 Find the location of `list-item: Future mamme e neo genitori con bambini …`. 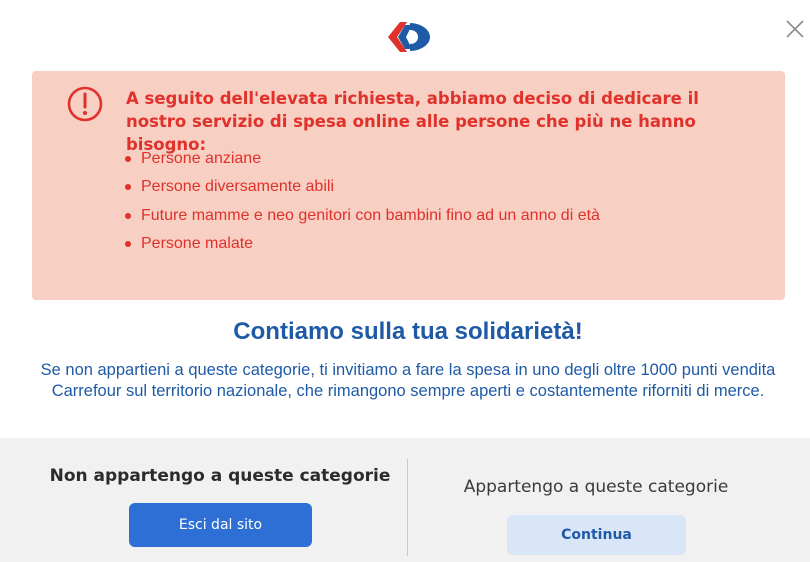

list-item: Future mamme e neo genitori con bambini … is located at coordinates (362, 219).